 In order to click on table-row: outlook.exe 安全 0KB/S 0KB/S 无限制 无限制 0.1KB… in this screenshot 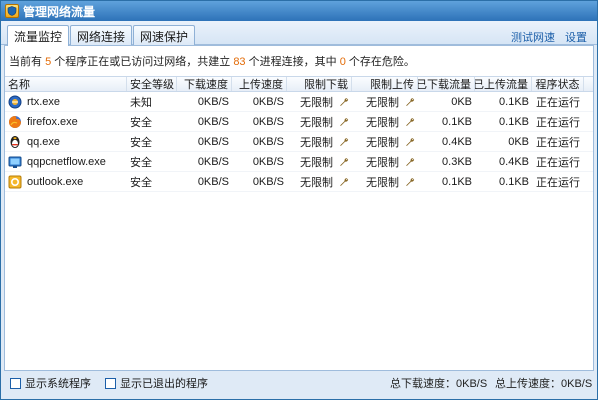, I will do `click(299, 182)`.